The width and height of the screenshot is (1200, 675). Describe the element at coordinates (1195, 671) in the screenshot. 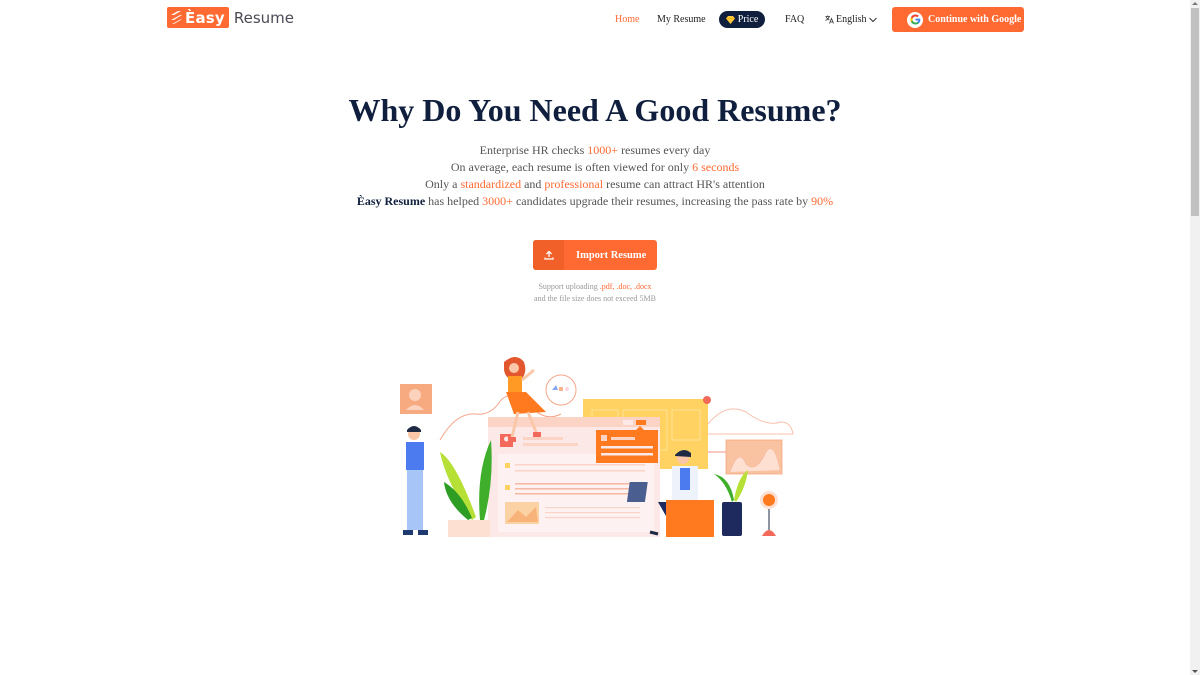

I see `scroll-down-arrow` at that location.